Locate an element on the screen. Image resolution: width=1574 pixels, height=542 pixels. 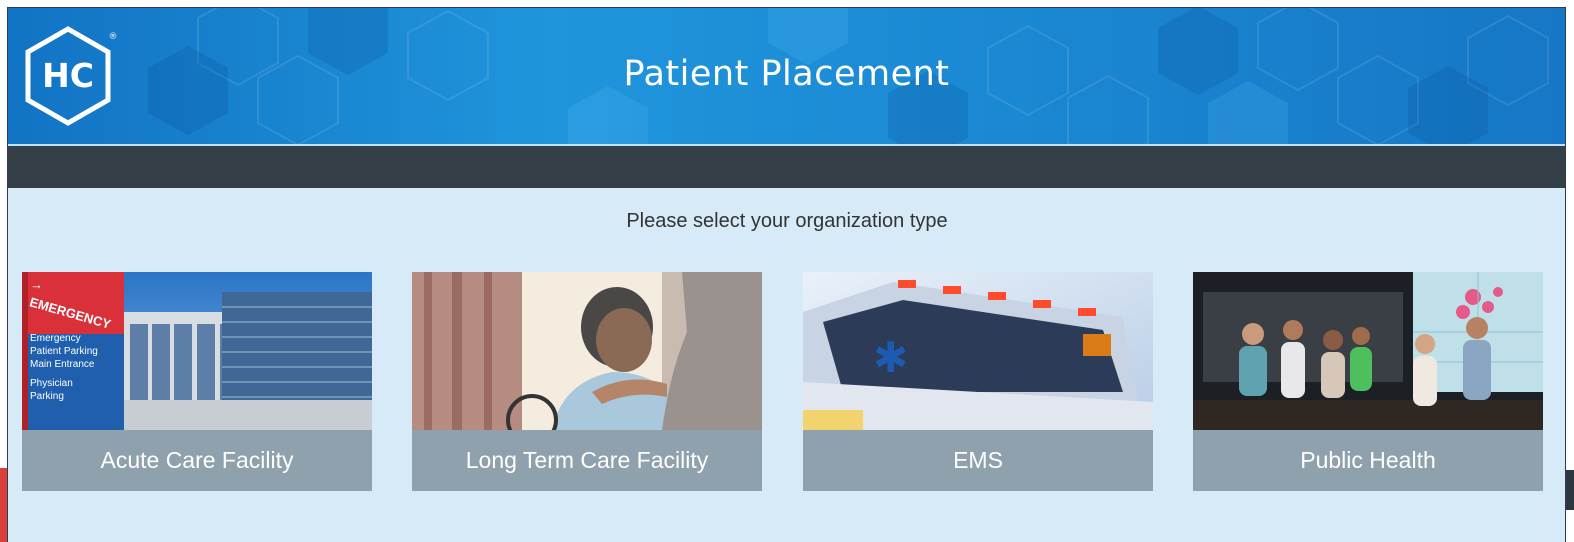
background-edge is located at coordinates (1570, 490).